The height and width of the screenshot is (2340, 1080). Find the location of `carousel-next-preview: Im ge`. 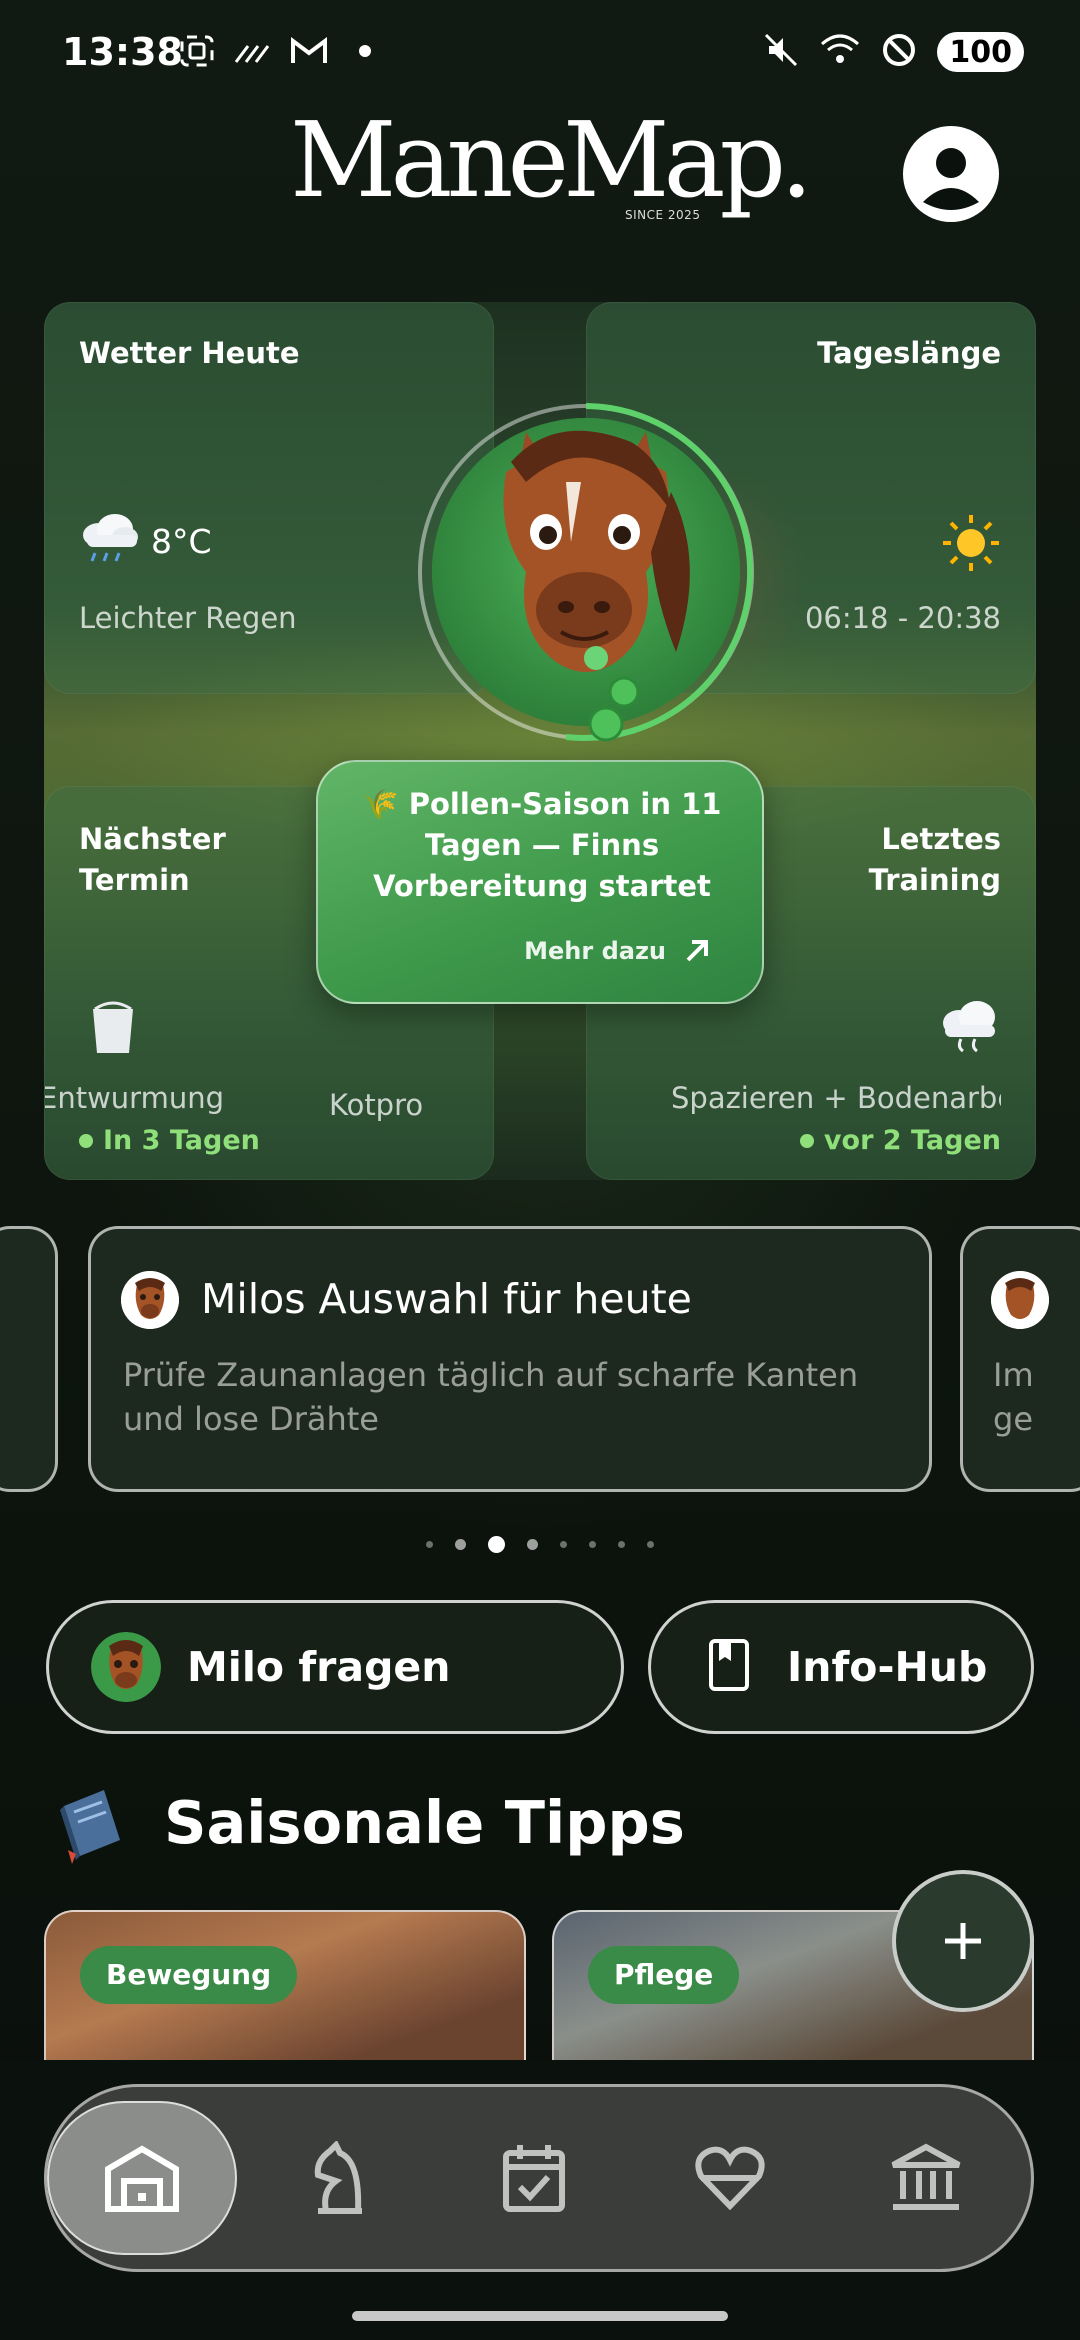

carousel-next-preview: Im ge is located at coordinates (1036, 1397).